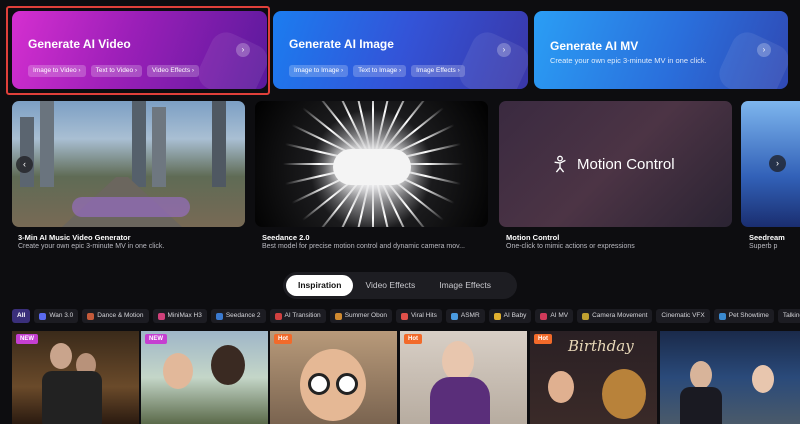  I want to click on viral-icon, so click(404, 316).